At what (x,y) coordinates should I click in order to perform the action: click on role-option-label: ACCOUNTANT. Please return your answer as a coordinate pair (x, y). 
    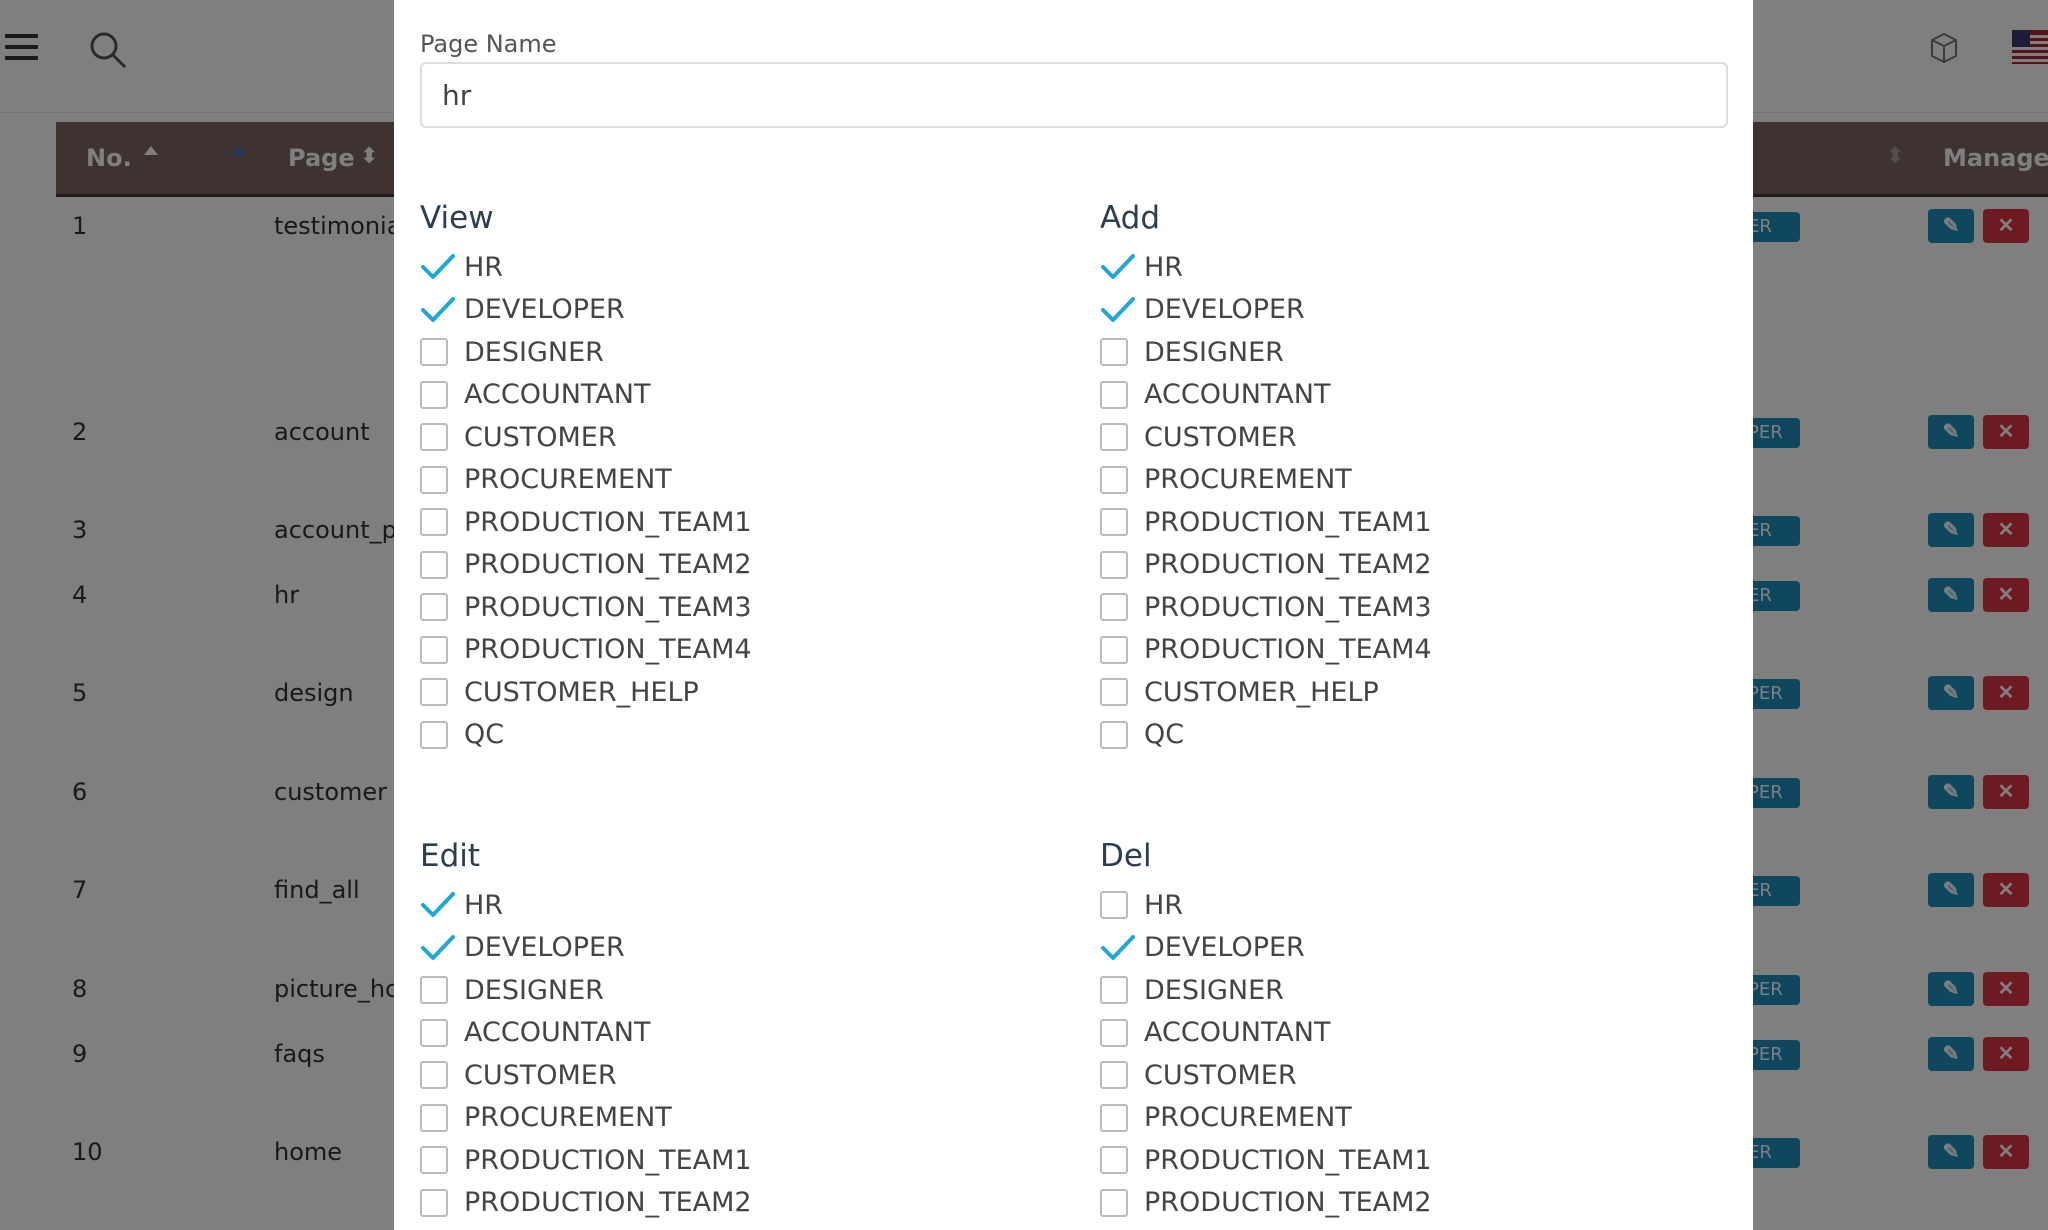
    Looking at the image, I should click on (1237, 1033).